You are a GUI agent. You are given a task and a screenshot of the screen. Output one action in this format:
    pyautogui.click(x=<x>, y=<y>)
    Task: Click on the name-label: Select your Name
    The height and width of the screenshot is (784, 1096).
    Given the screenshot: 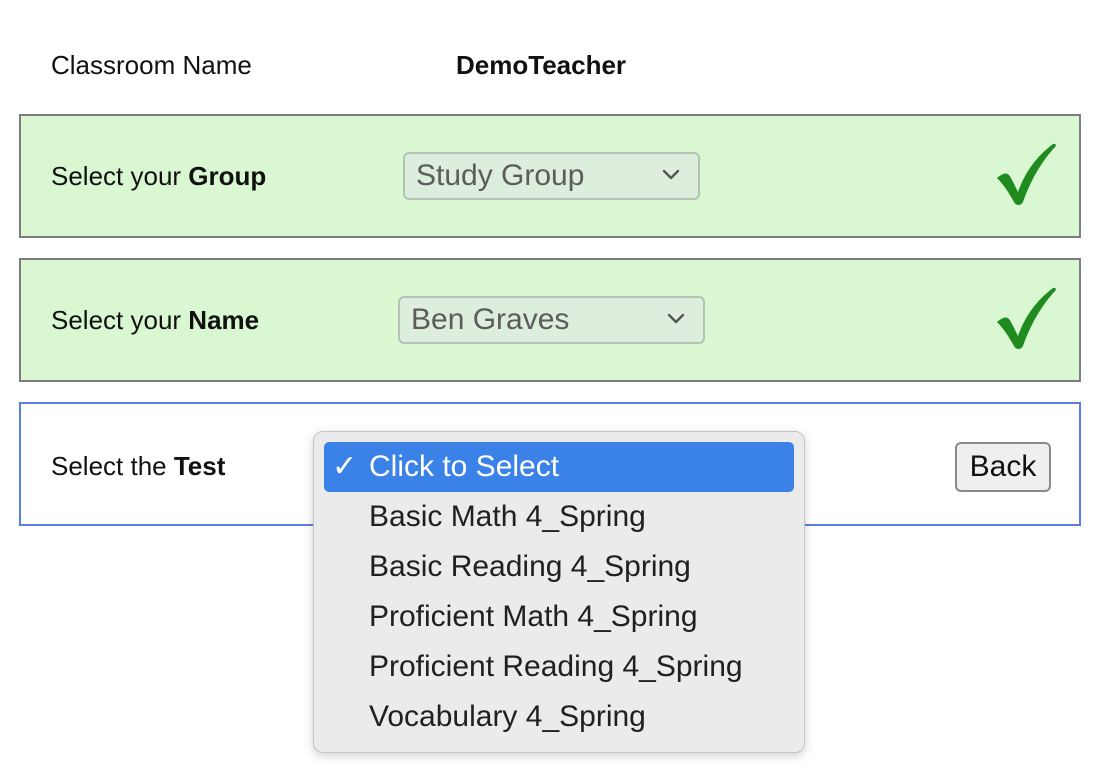 What is the action you would take?
    pyautogui.click(x=155, y=320)
    